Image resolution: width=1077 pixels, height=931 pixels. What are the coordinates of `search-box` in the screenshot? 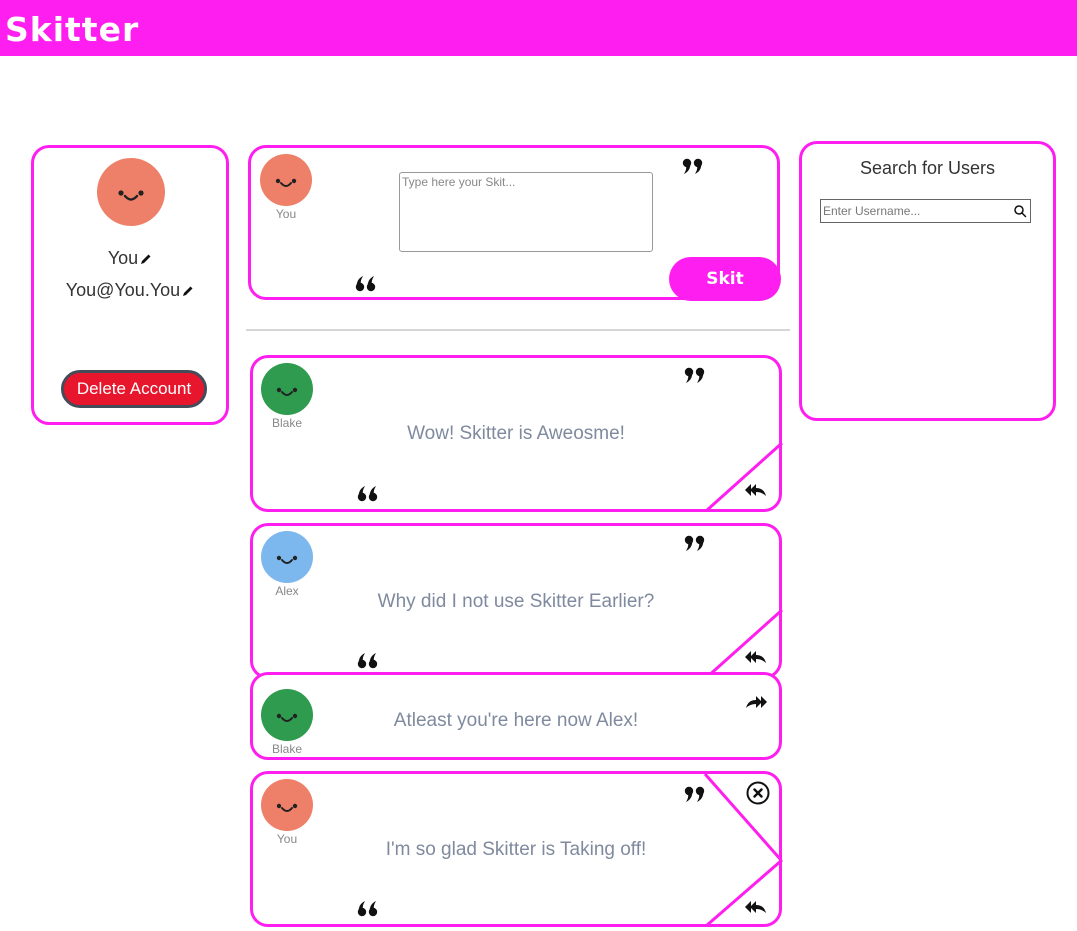 It's located at (925, 211).